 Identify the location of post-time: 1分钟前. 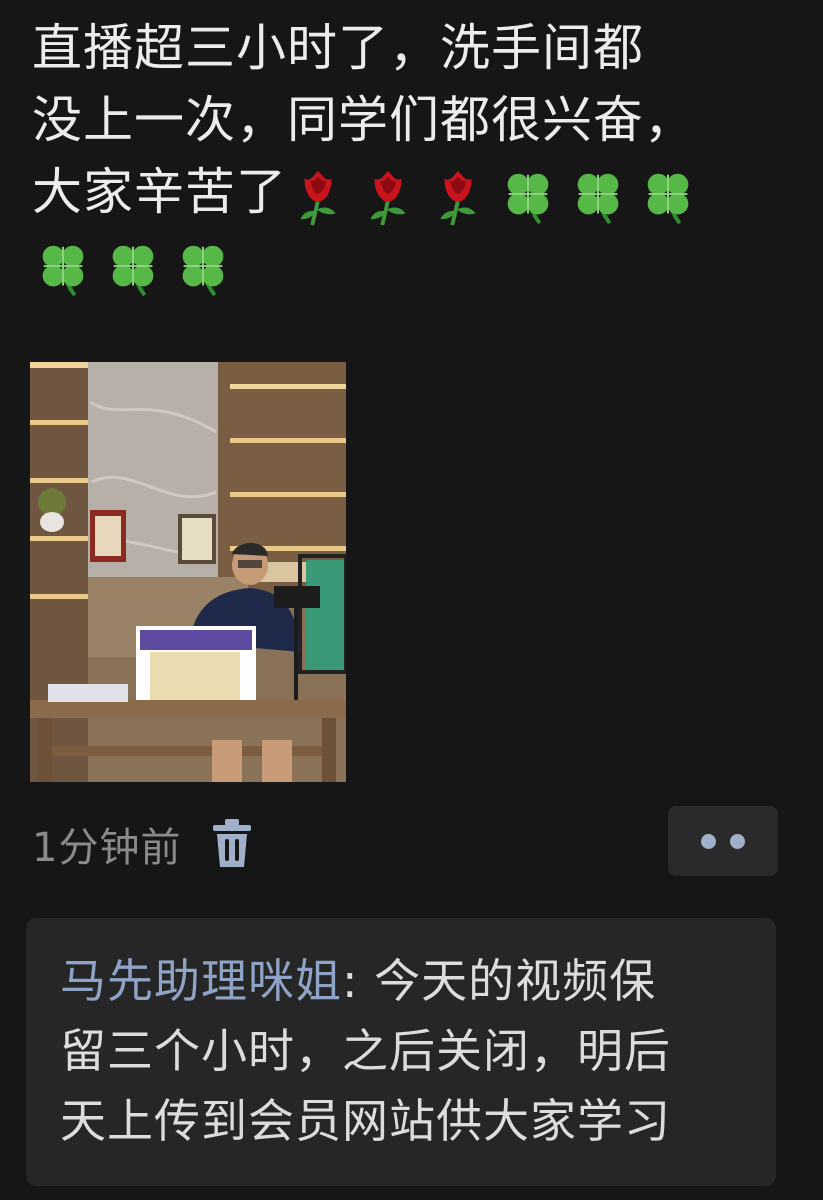
(107, 848).